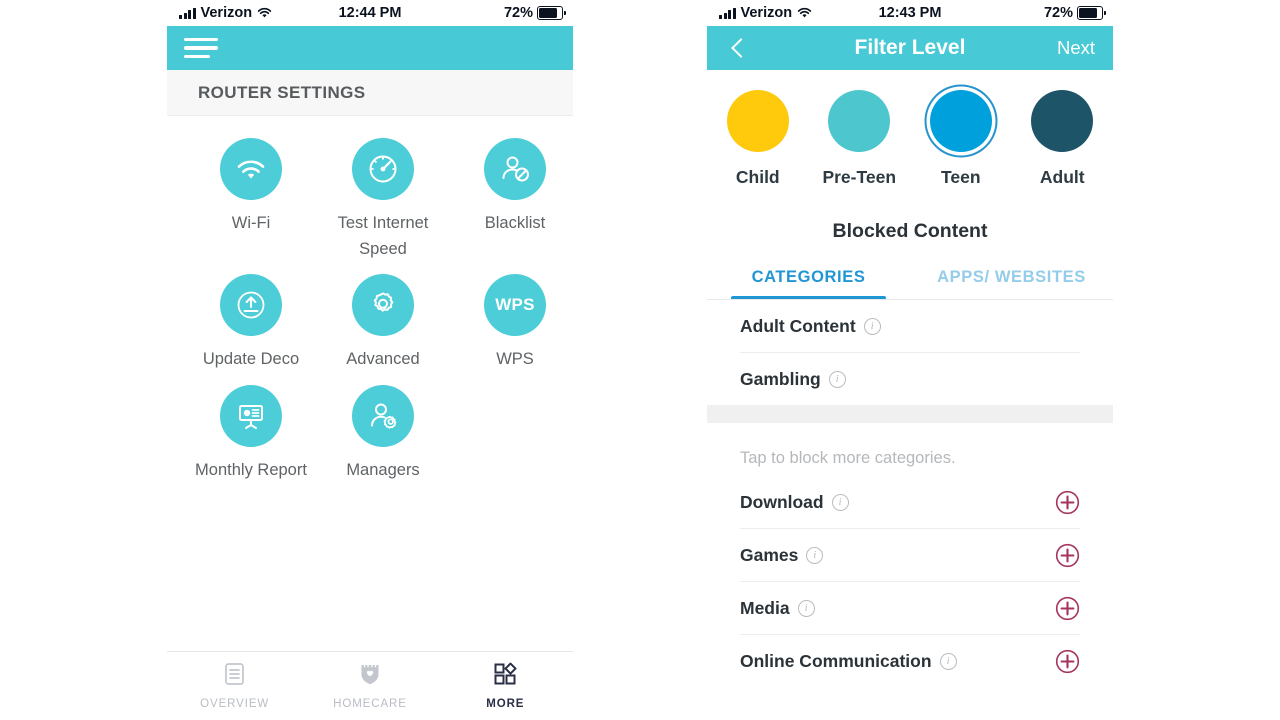 The height and width of the screenshot is (720, 1280). Describe the element at coordinates (798, 325) in the screenshot. I see `category-label: Adult Content` at that location.